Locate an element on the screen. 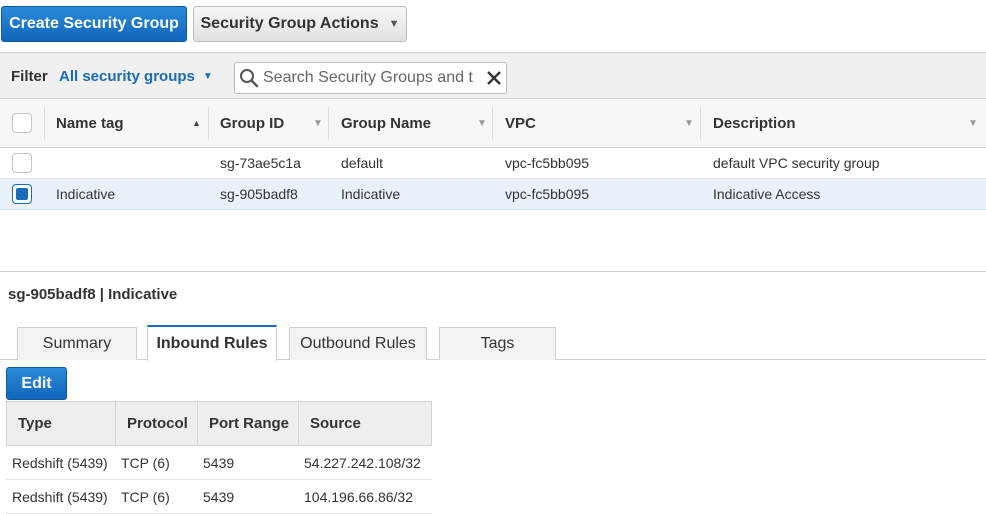 The height and width of the screenshot is (514, 986). column-header-port-range: Port Range is located at coordinates (249, 423).